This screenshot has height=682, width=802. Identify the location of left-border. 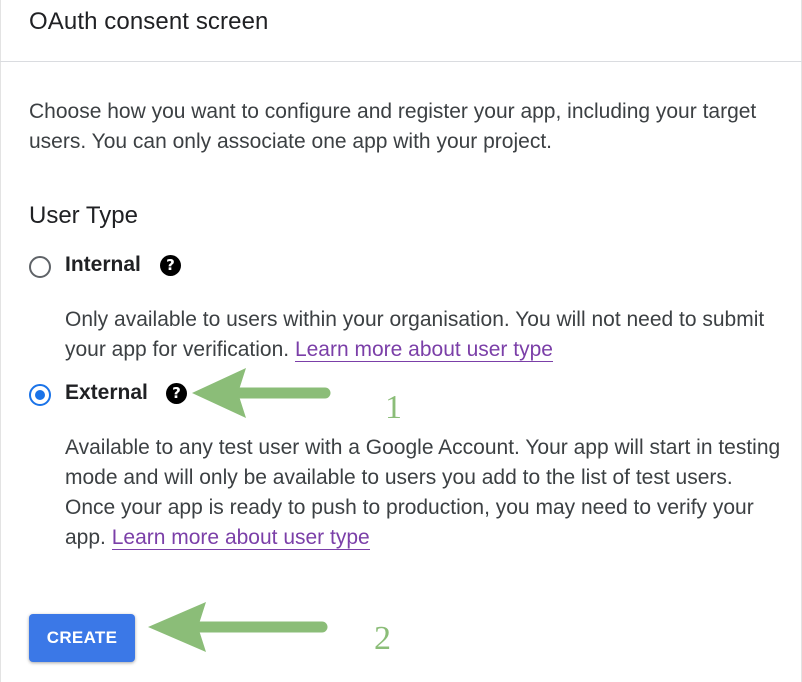
(0, 341).